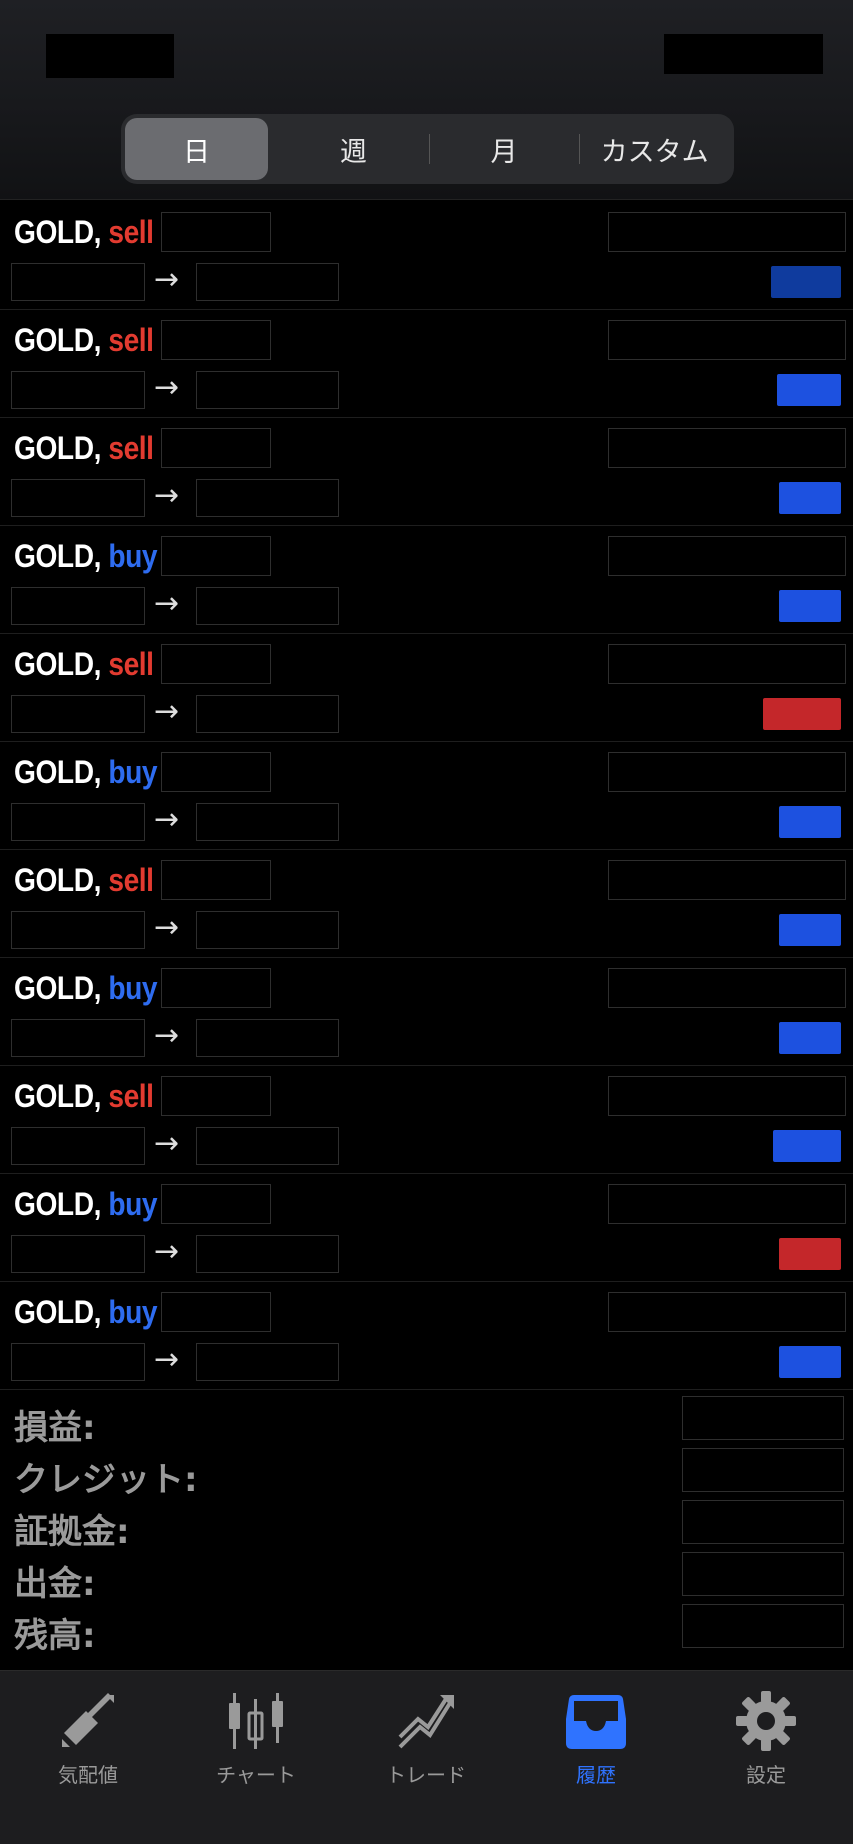  I want to click on period-tab-custom: カスタム, so click(654, 149).